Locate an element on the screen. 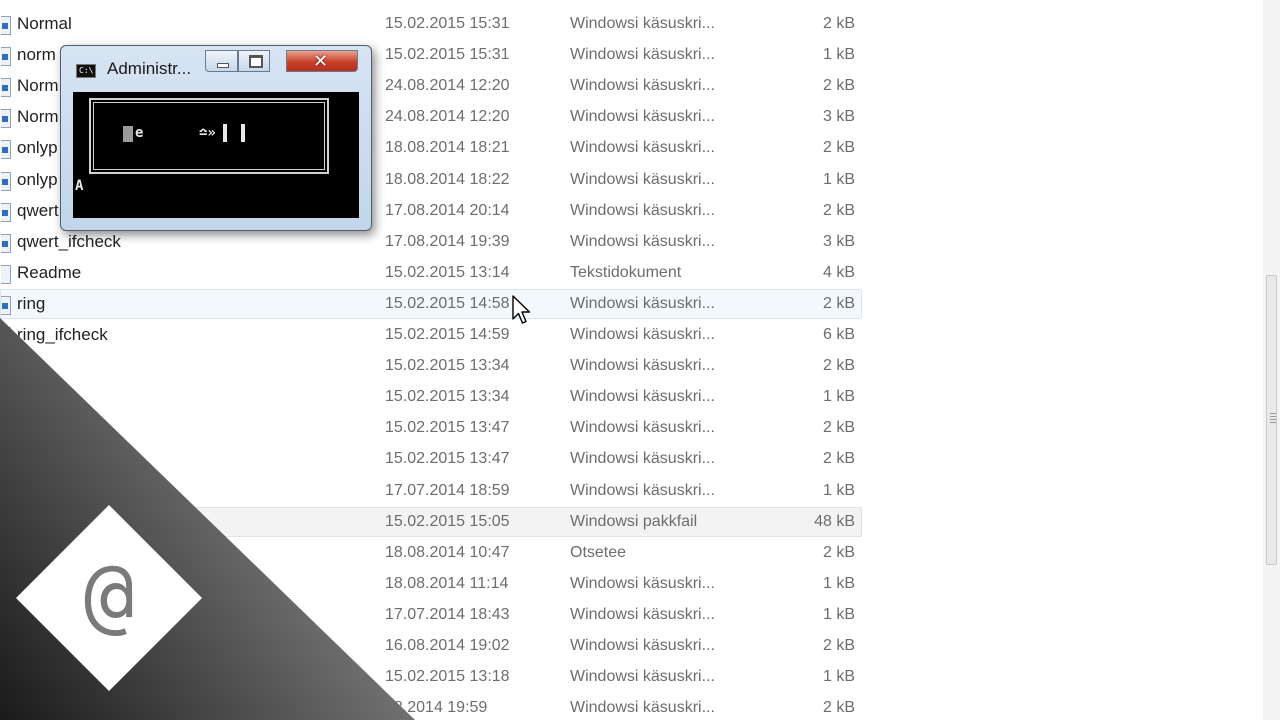 The image size is (1280, 723). console-bar-char is located at coordinates (243, 133).